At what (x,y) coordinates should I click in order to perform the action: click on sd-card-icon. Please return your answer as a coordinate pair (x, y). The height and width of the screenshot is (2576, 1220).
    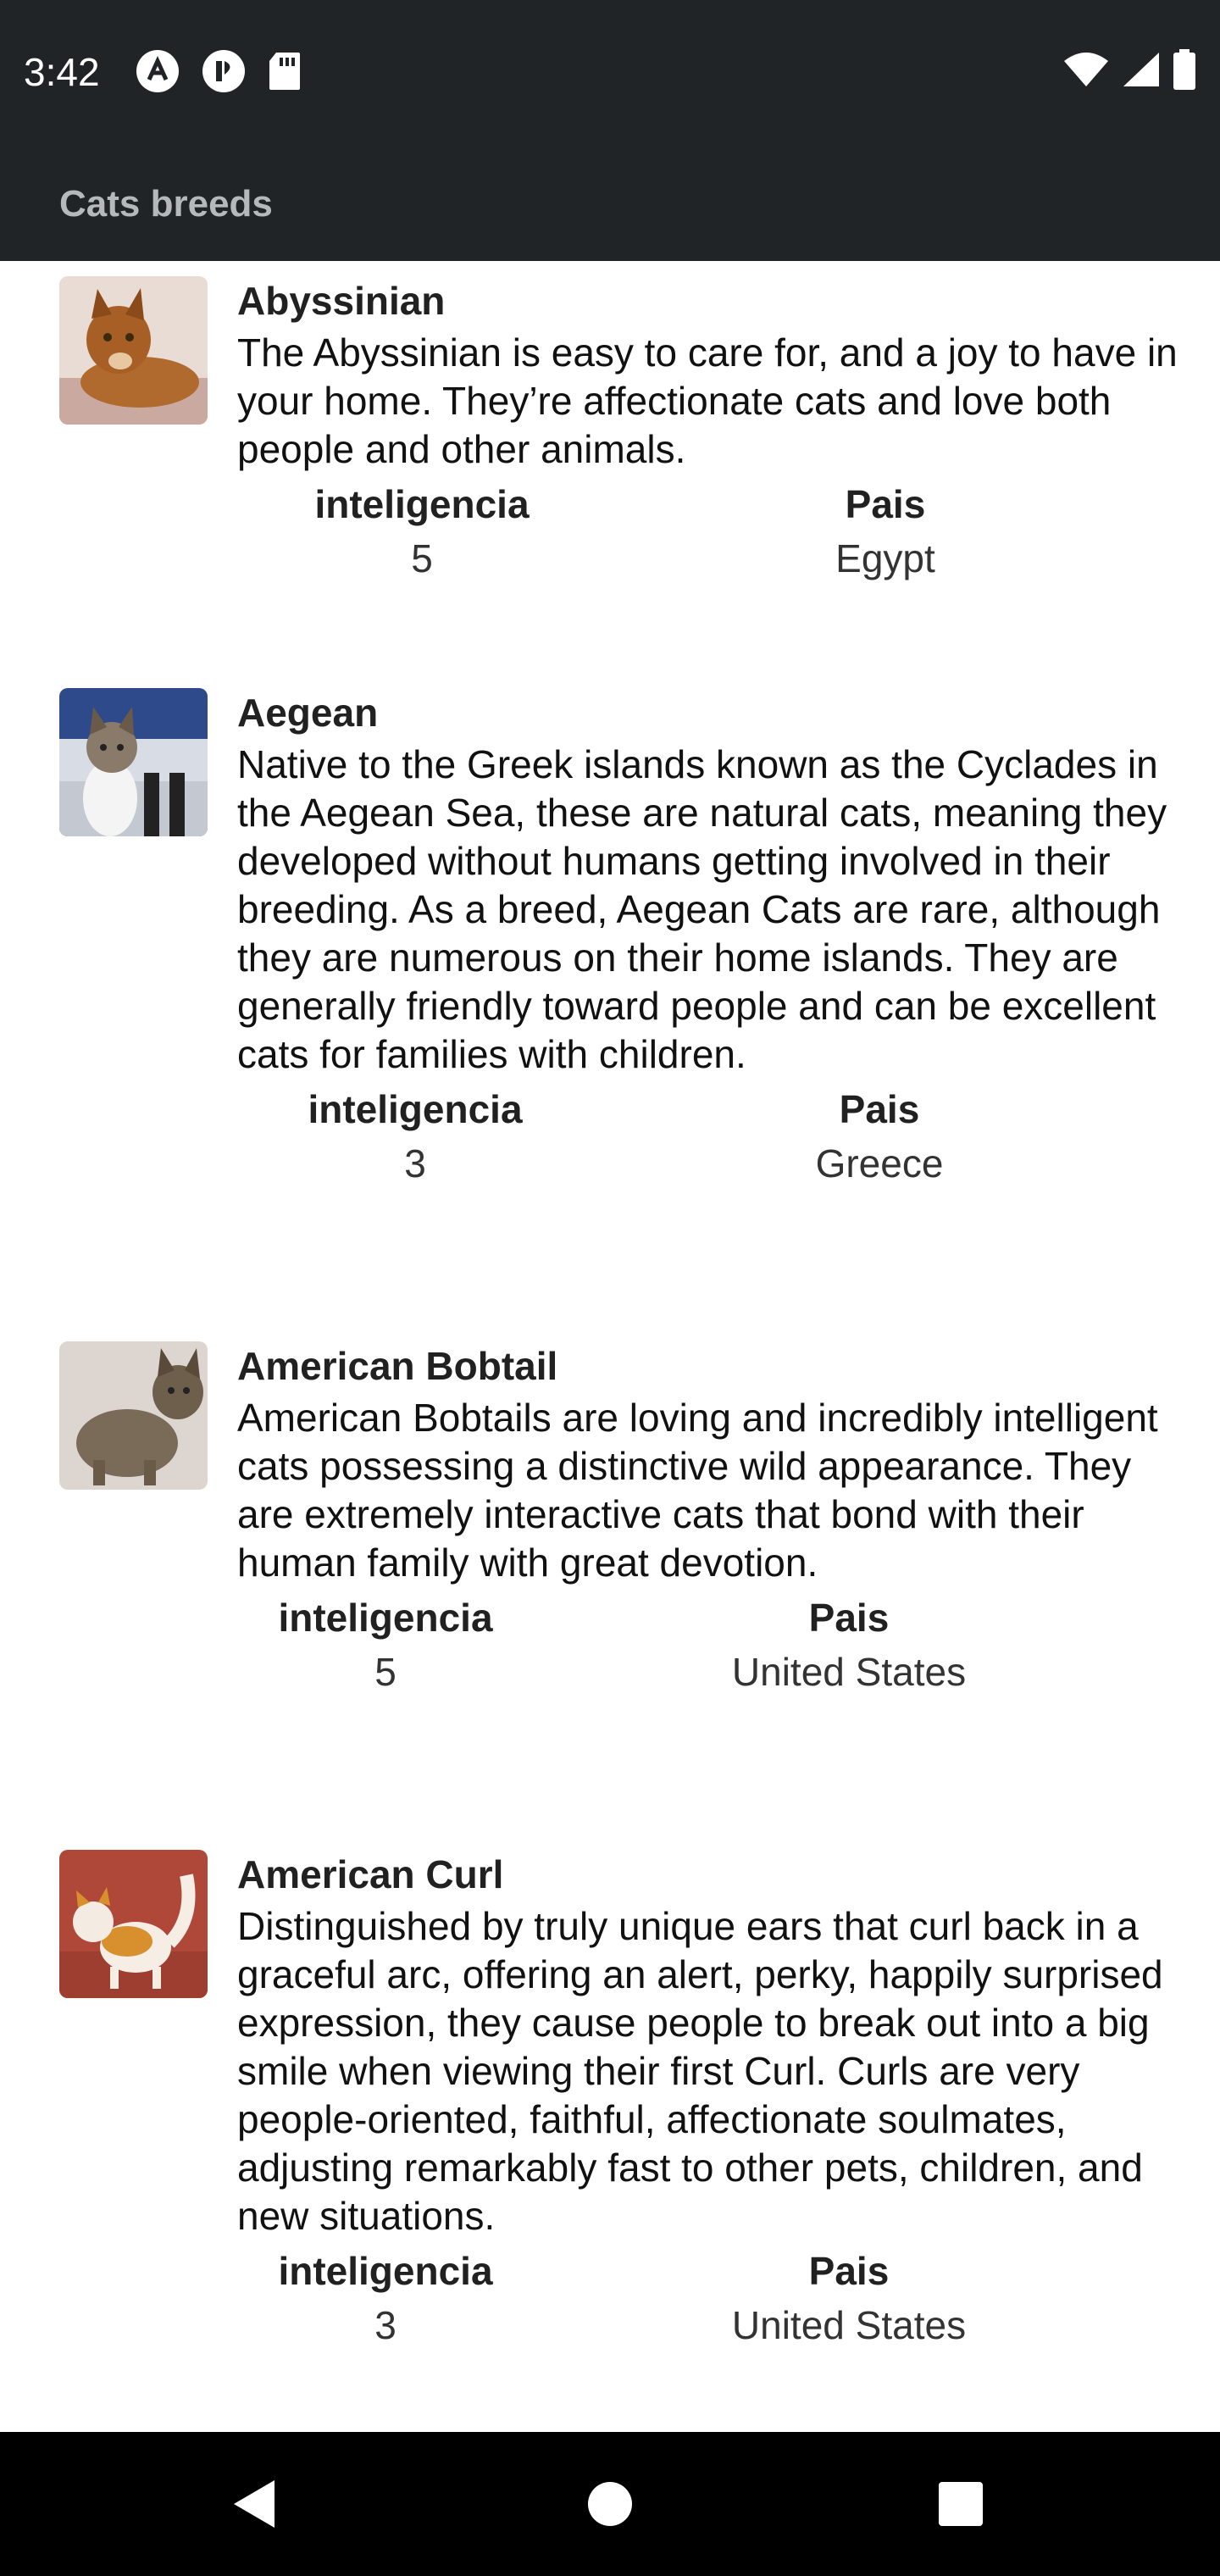
    Looking at the image, I should click on (285, 73).